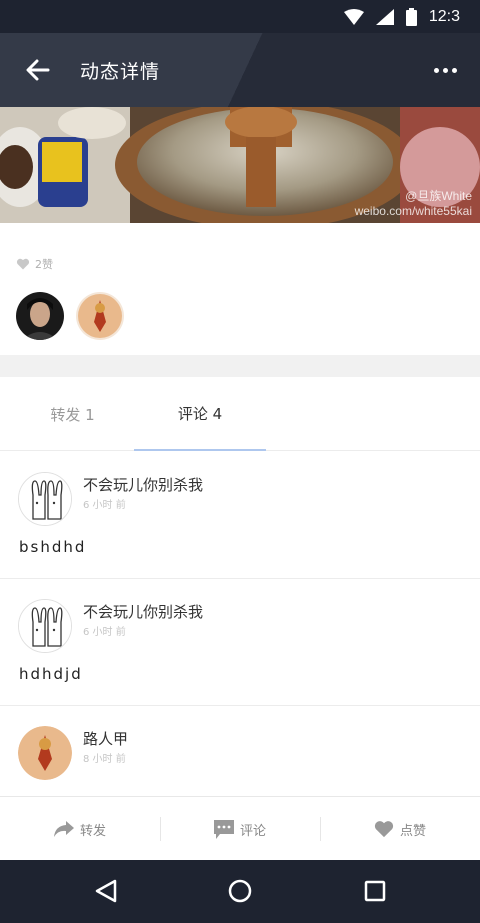 The image size is (480, 923). Describe the element at coordinates (92, 831) in the screenshot. I see `repost-label: 转发` at that location.